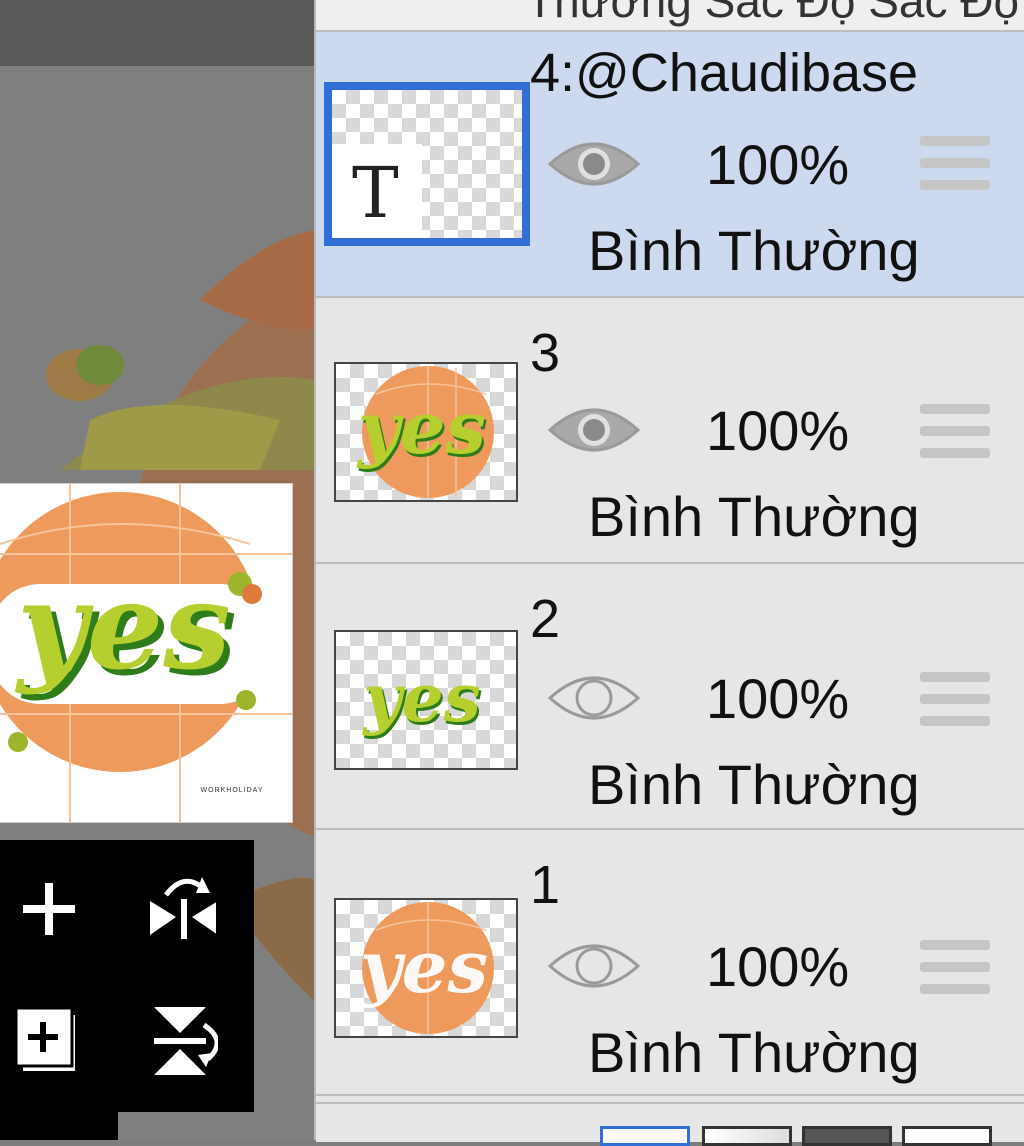  I want to click on previous-row-cut-text: Thường Sắc Độ Sắc Độ, so click(773, 13).